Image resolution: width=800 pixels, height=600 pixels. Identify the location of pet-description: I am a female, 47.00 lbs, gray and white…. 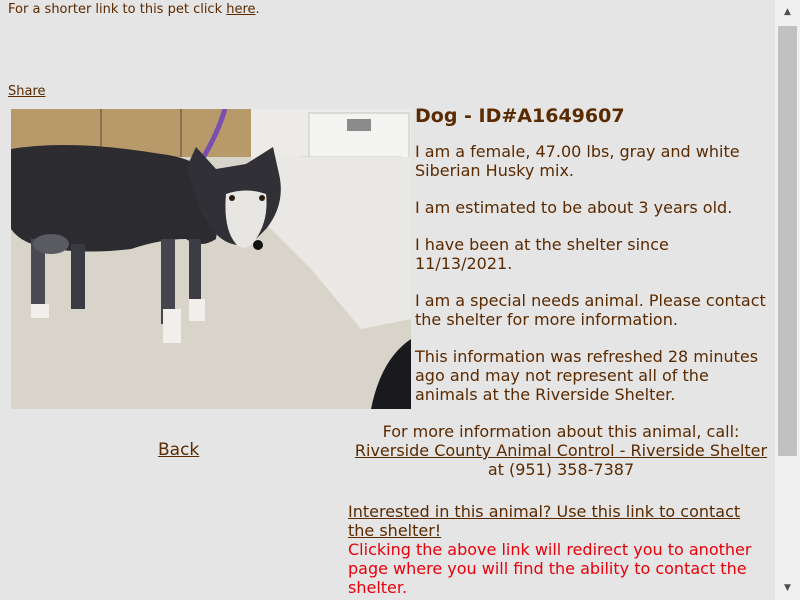
(577, 161).